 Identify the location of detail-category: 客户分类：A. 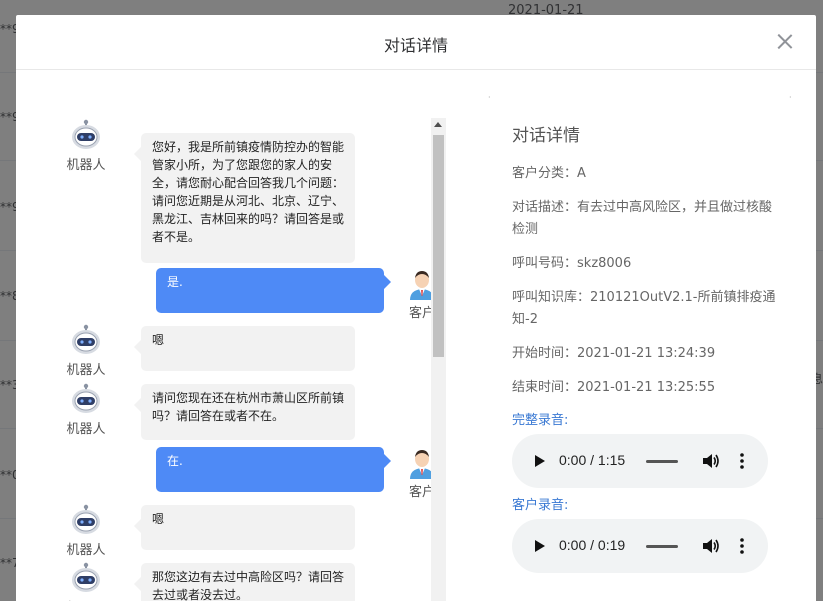
(647, 174).